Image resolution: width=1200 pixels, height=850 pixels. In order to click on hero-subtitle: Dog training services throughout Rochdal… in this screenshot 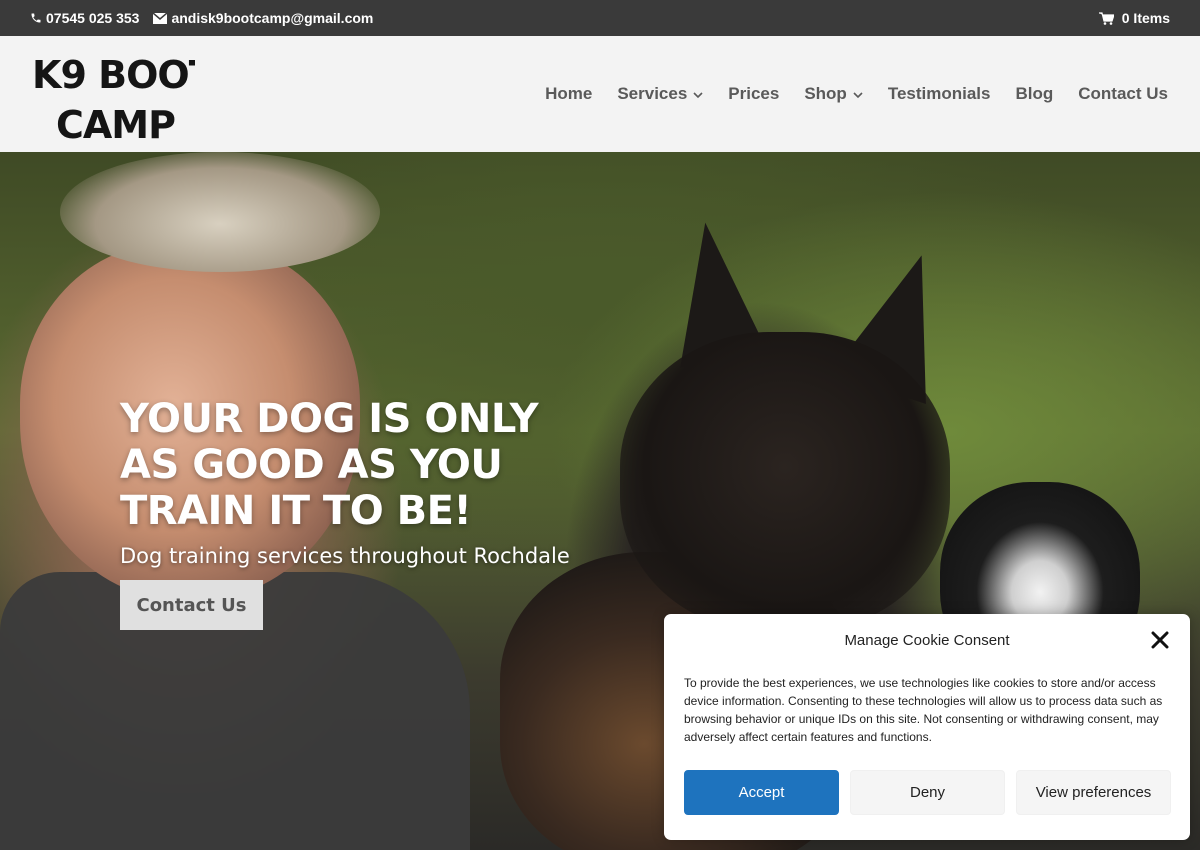, I will do `click(345, 556)`.